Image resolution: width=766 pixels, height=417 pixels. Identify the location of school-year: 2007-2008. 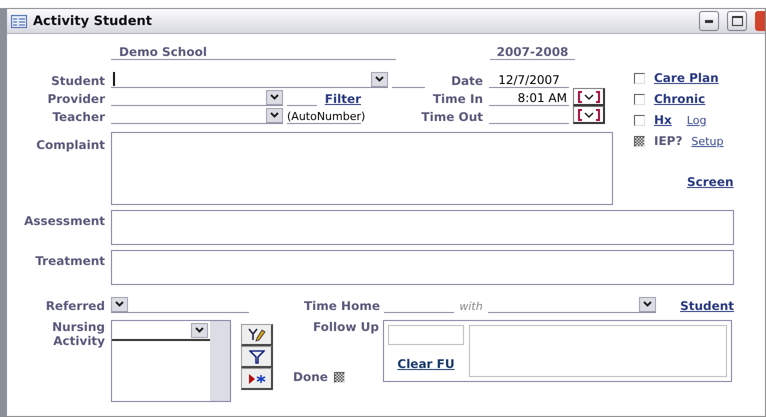
(532, 52).